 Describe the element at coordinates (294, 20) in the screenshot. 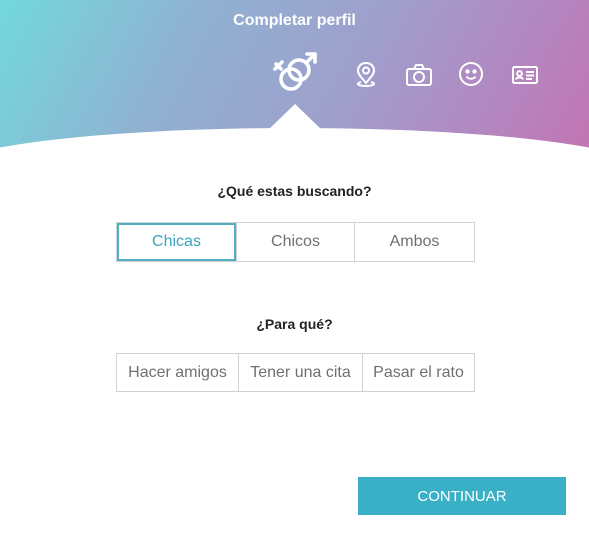

I see `page-title: Completar perfil` at that location.